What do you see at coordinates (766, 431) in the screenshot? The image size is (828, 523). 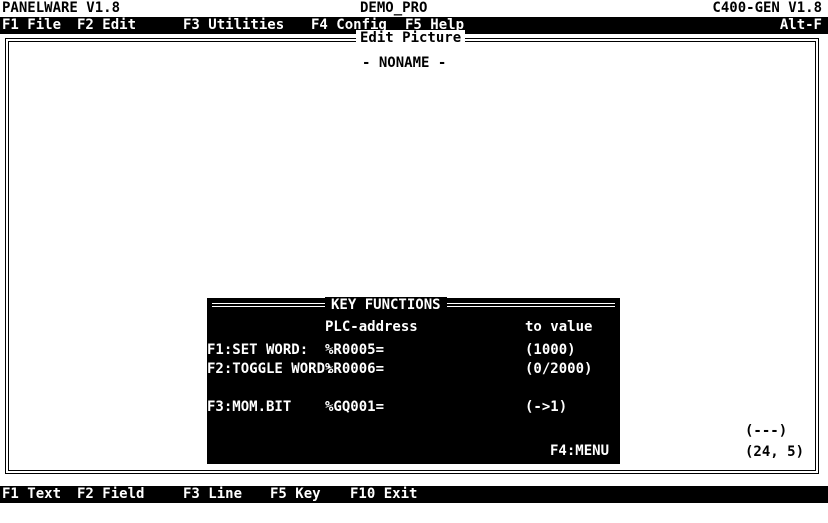 I see `cursor-marker: (---)` at bounding box center [766, 431].